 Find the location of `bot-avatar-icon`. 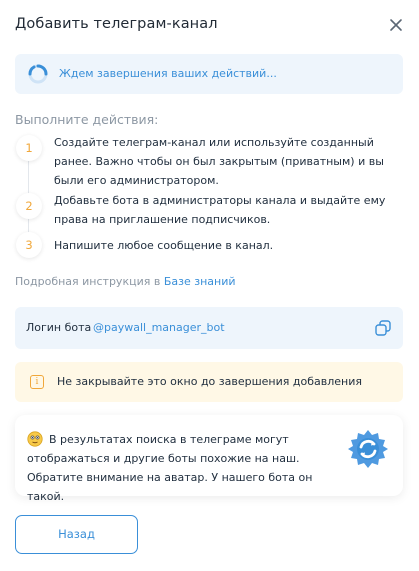

bot-avatar-icon is located at coordinates (368, 449).